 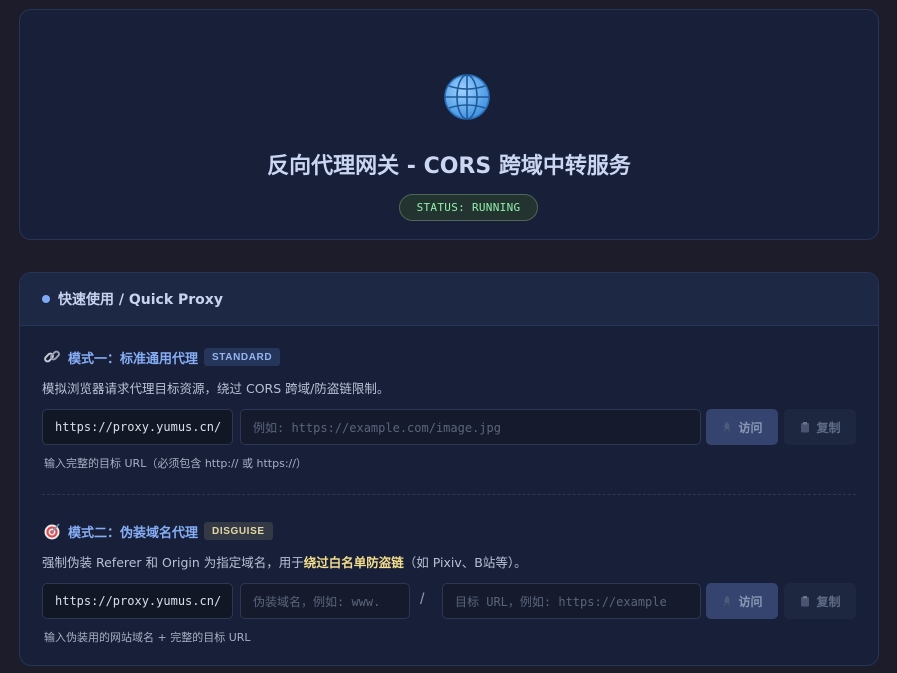 I want to click on mode2-heading: 模式二：伪装域名代理 DISGUISE, so click(x=157, y=531).